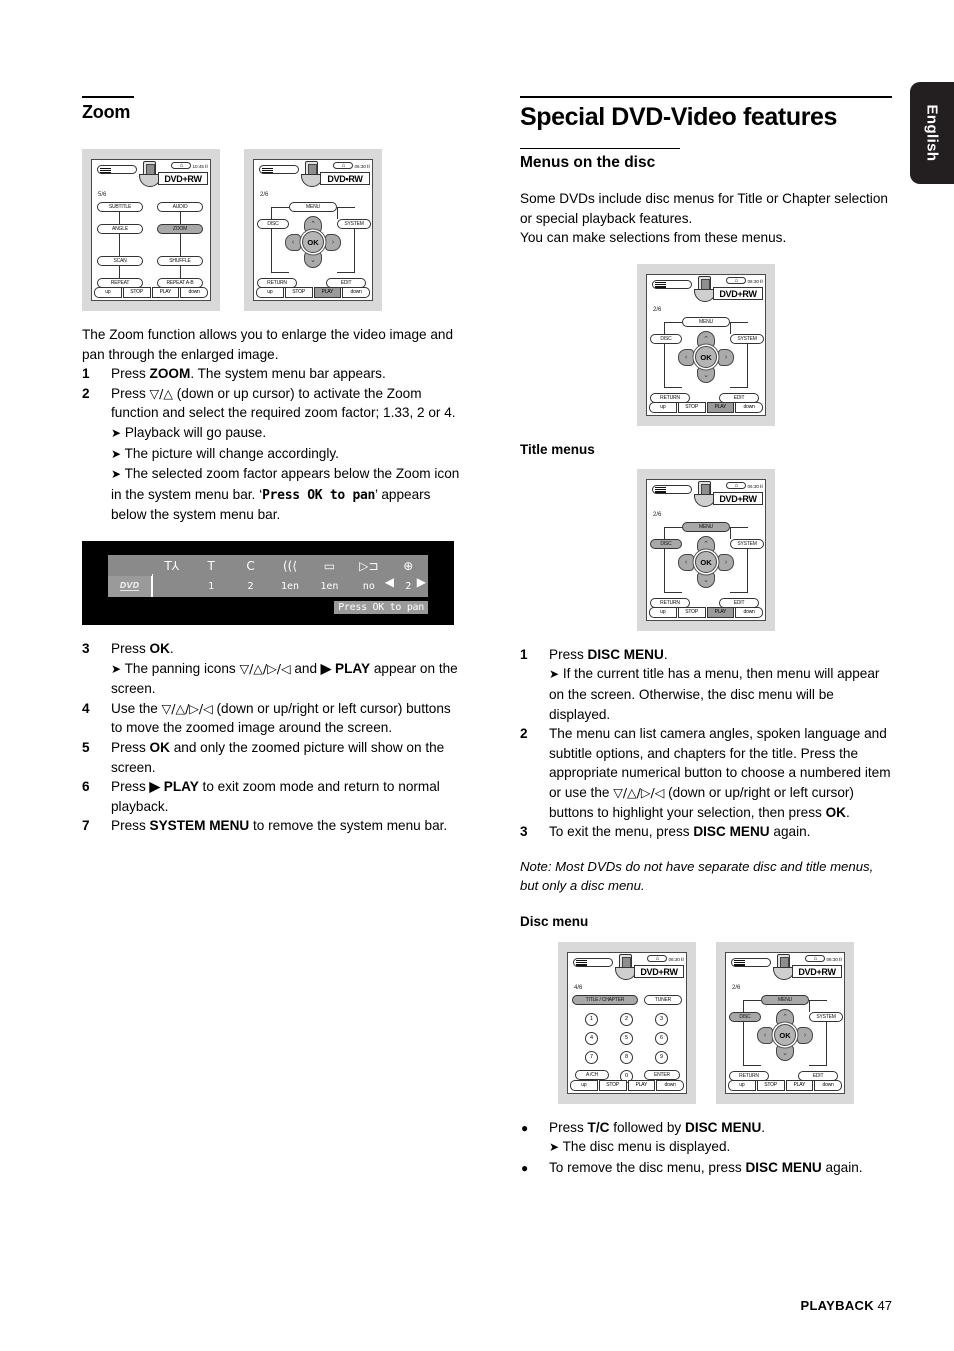 The image size is (954, 1351). Describe the element at coordinates (680, 832) in the screenshot. I see `step-text: To exit the menu, press DISC MENU again.` at that location.